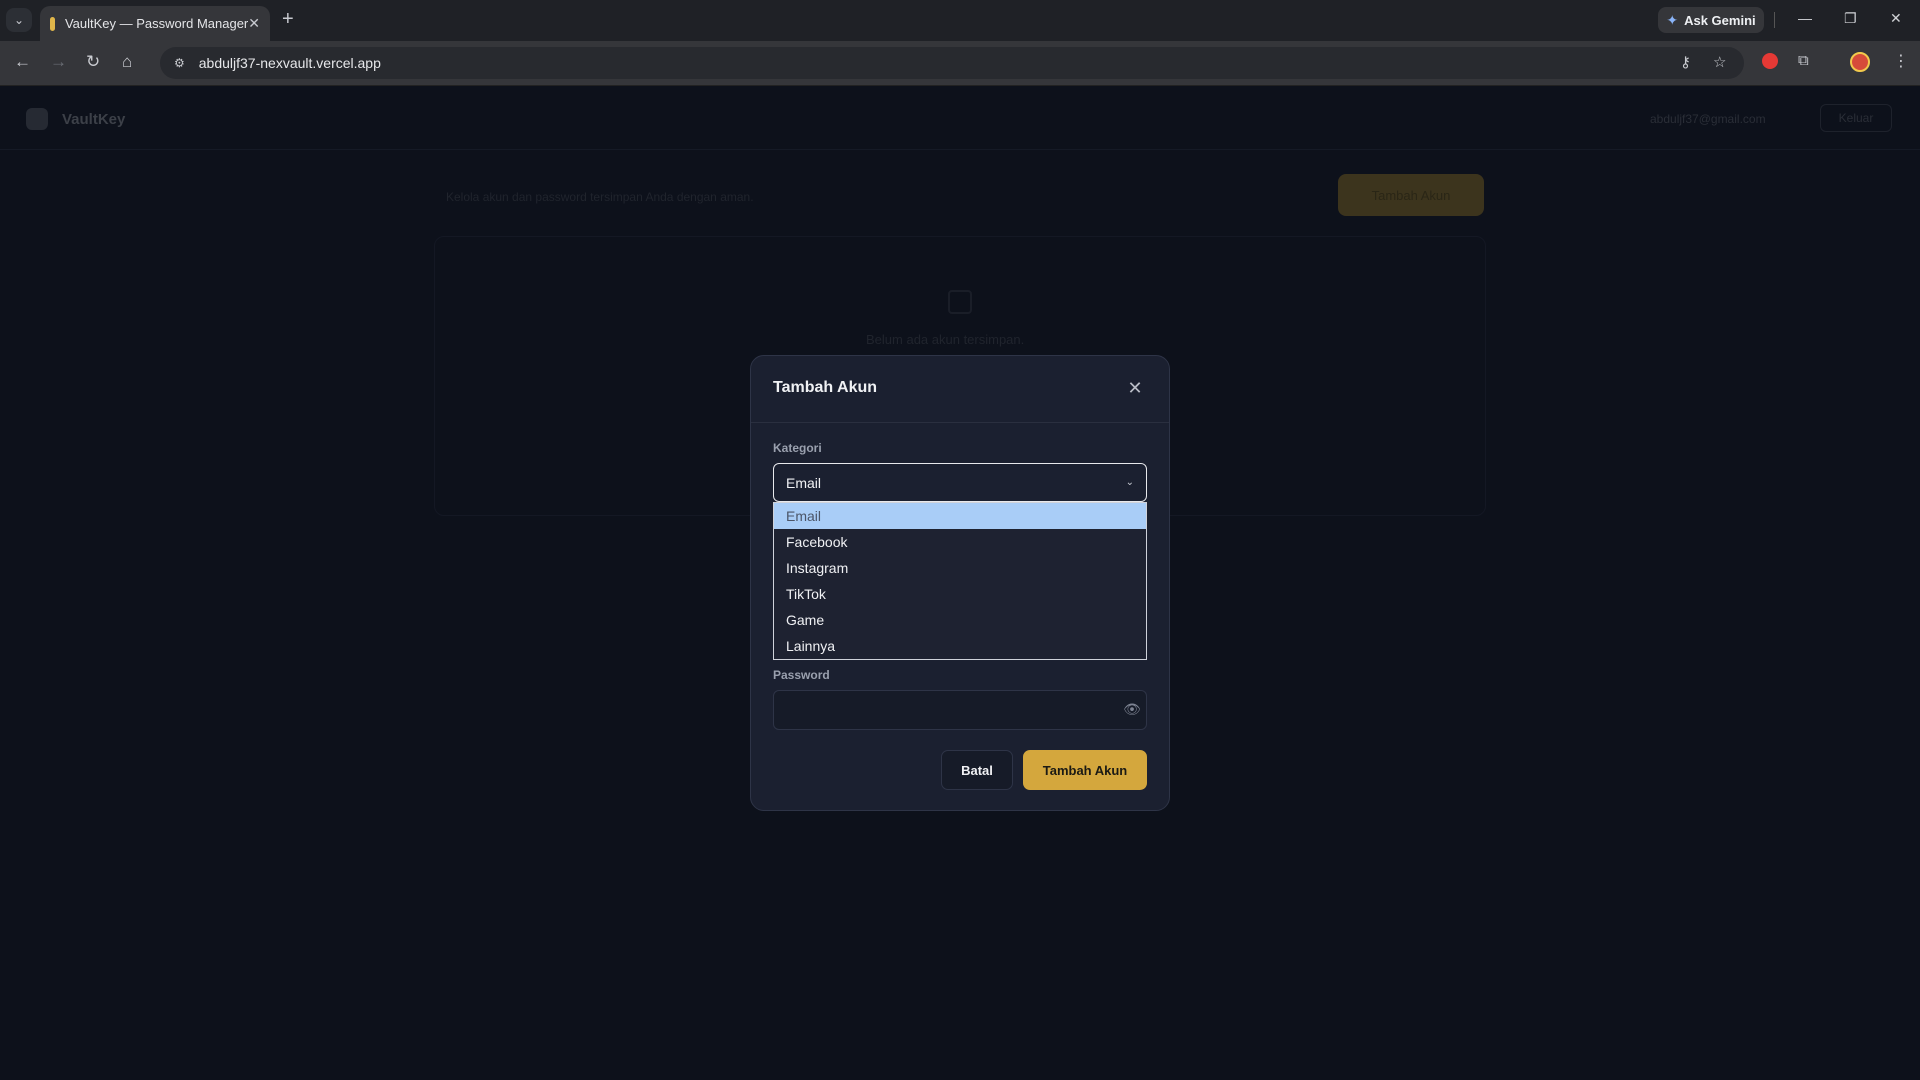  What do you see at coordinates (1685, 62) in the screenshot?
I see `password-key-icon: ⚷` at bounding box center [1685, 62].